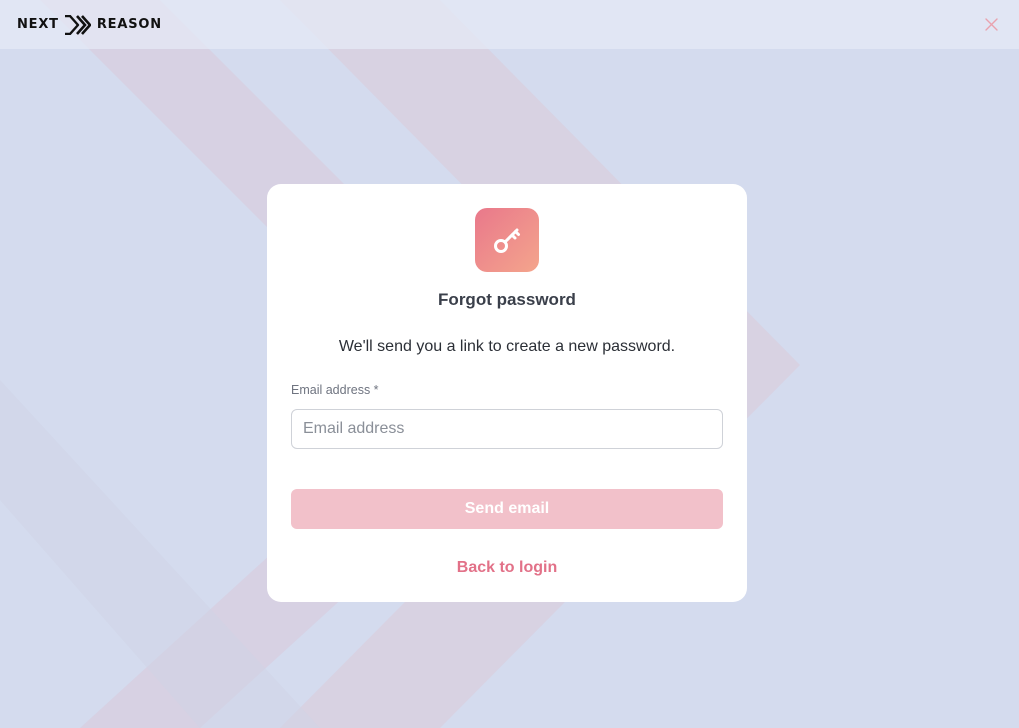 This screenshot has width=1019, height=728. I want to click on close-button, so click(991, 25).